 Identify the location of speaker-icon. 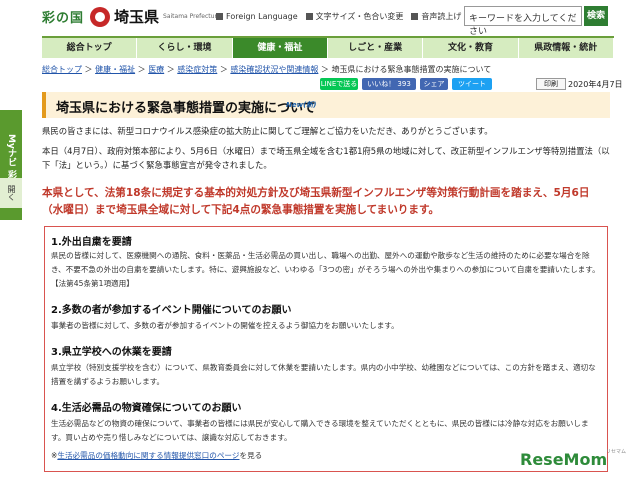
(415, 16).